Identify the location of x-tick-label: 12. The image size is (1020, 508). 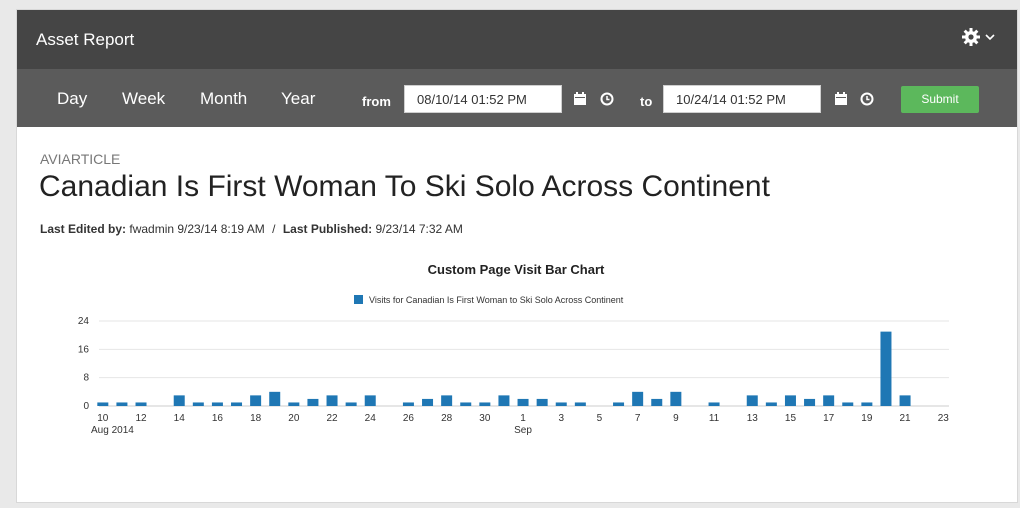
(141, 418).